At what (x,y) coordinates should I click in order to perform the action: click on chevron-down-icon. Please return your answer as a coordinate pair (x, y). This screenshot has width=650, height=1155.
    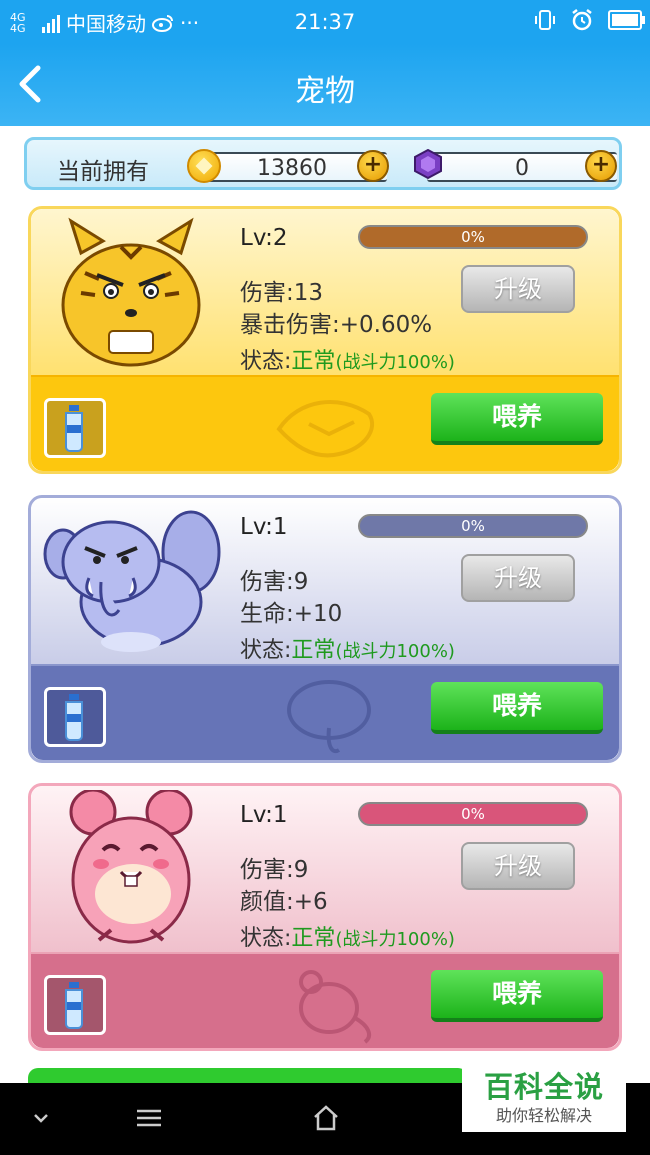
    Looking at the image, I should click on (41, 1118).